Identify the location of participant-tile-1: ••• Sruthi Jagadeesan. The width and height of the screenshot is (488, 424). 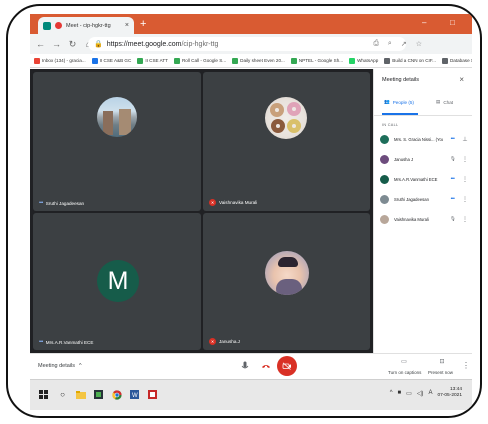
(117, 141).